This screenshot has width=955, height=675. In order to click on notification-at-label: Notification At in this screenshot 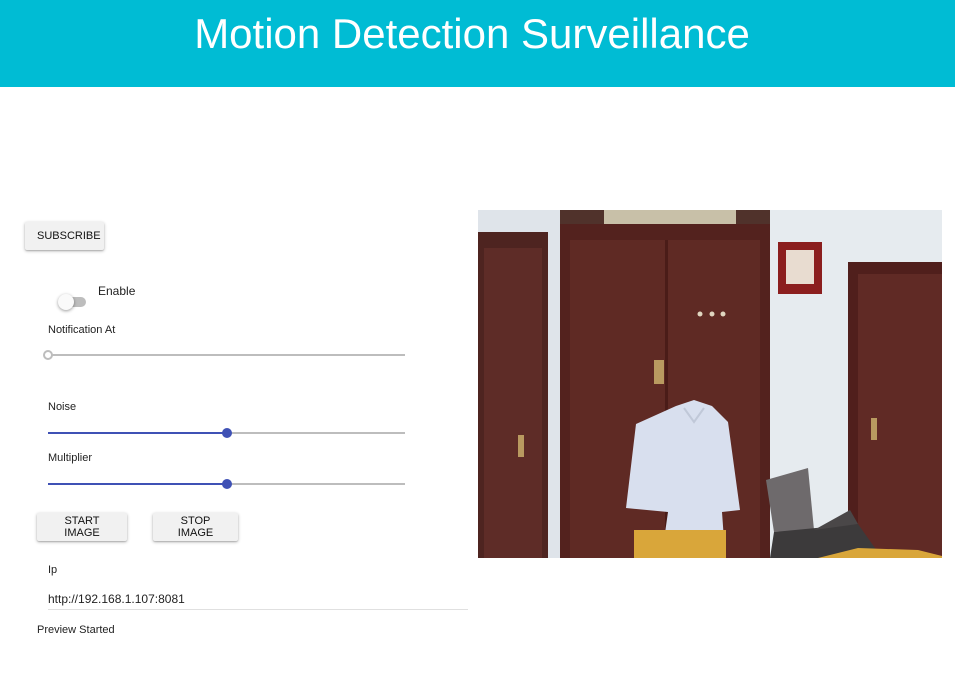, I will do `click(82, 330)`.